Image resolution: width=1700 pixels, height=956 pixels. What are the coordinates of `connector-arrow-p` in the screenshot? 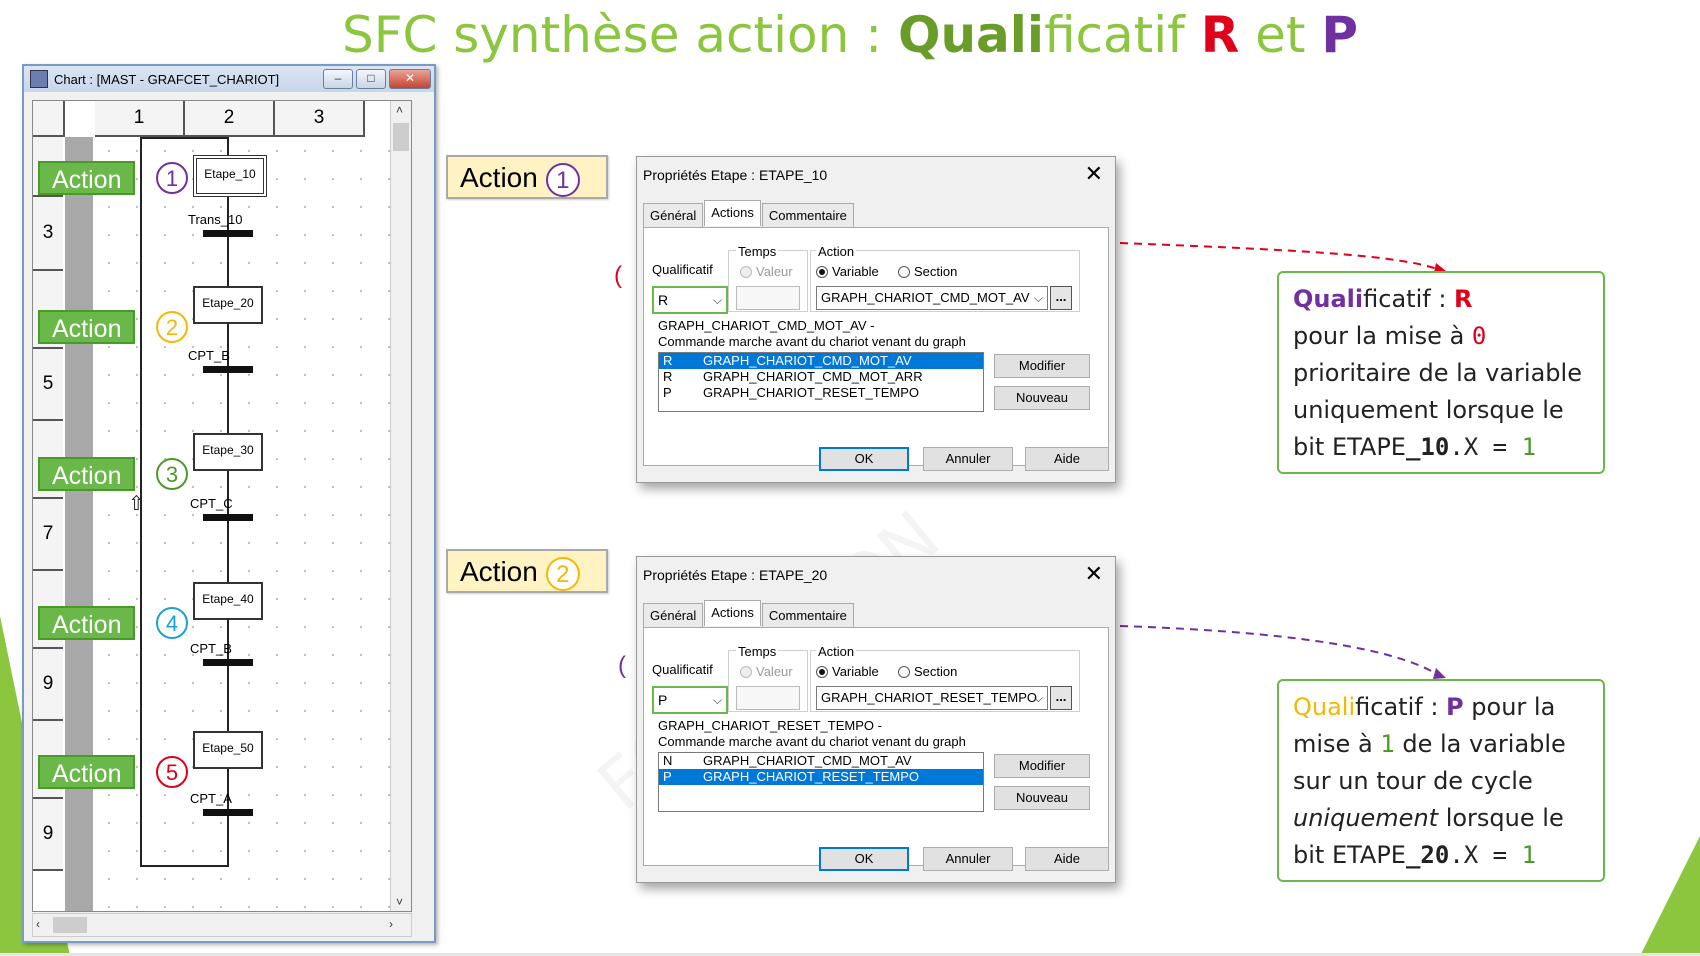 It's located at (1280, 651).